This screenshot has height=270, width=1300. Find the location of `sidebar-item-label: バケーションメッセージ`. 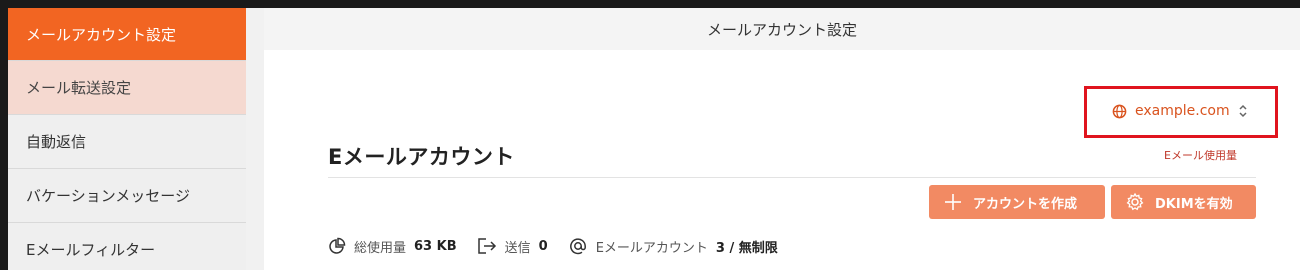

sidebar-item-label: バケーションメッセージ is located at coordinates (108, 196).